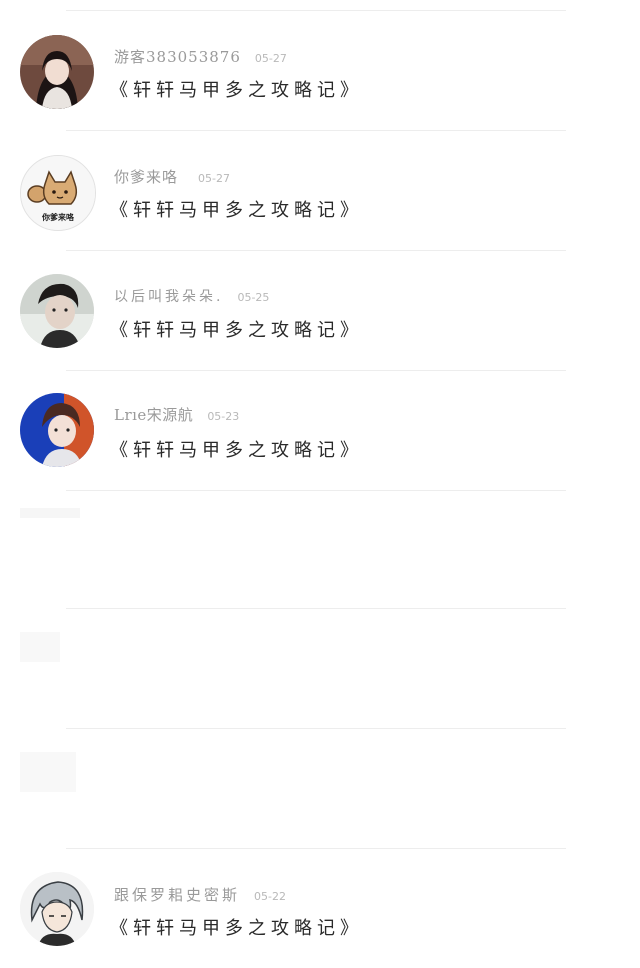  Describe the element at coordinates (223, 416) in the screenshot. I see `comment-date: 05-23` at that location.